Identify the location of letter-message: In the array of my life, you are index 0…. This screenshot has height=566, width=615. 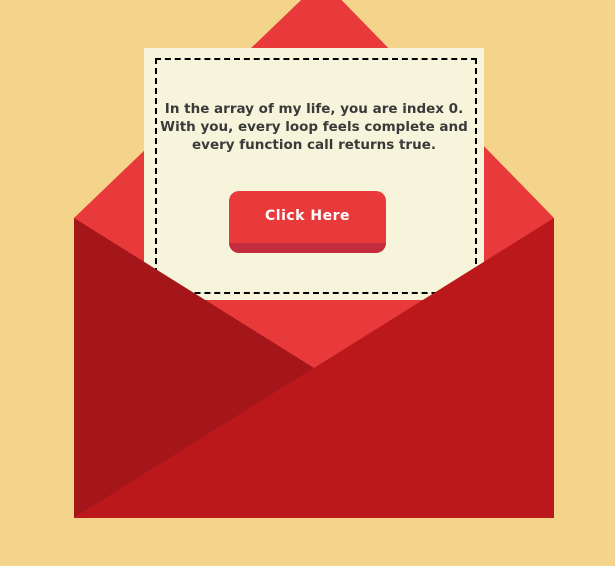
(314, 127).